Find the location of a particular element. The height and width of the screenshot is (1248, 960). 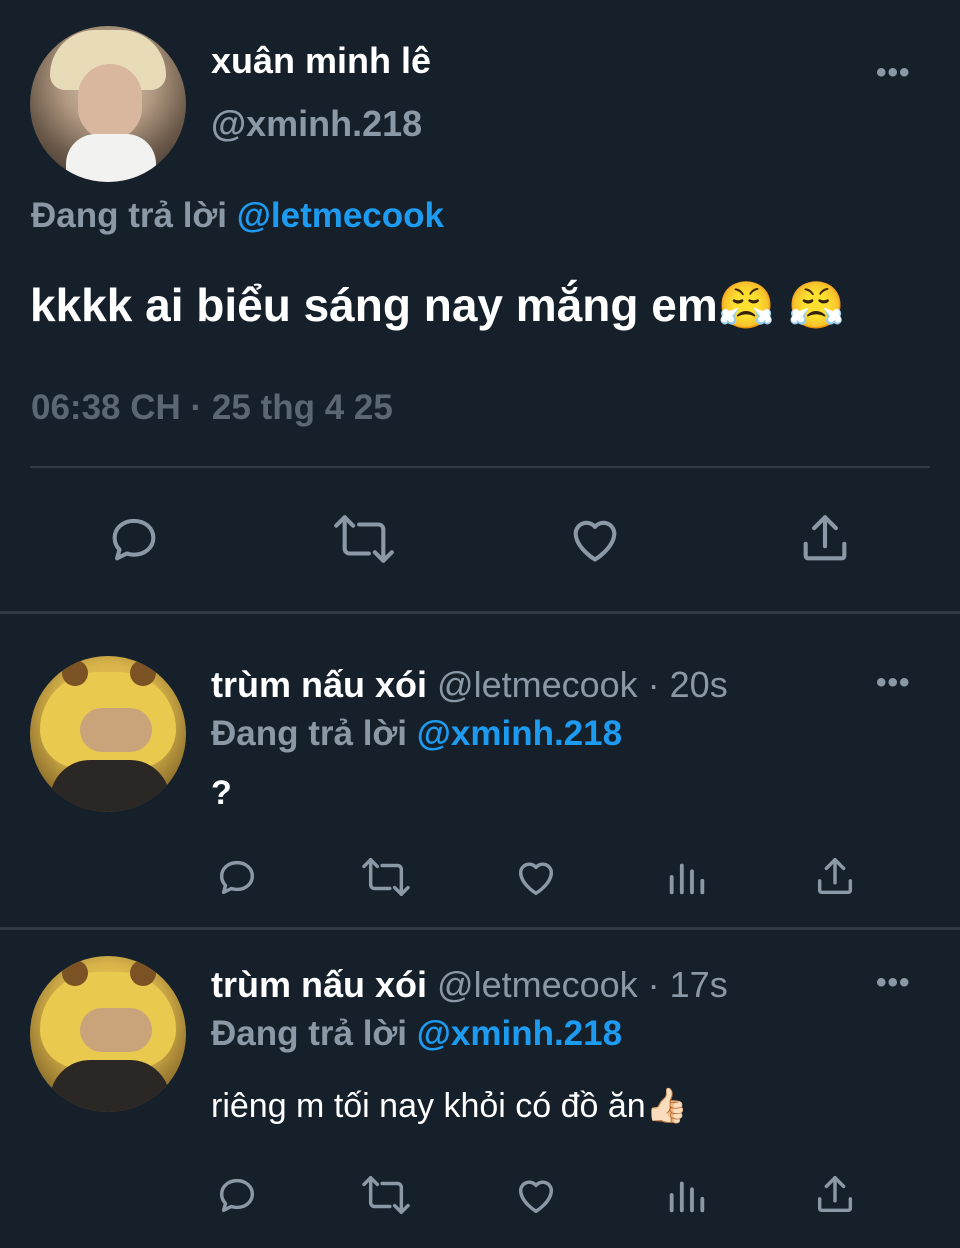

replying-to-line: Đang trả lời @letmecook is located at coordinates (237, 216).